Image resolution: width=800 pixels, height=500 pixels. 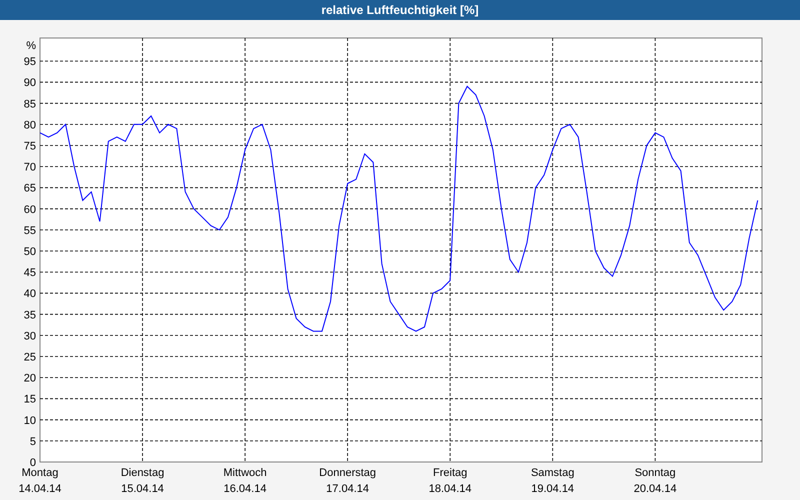 I want to click on y-axis-label: %, so click(x=31, y=46).